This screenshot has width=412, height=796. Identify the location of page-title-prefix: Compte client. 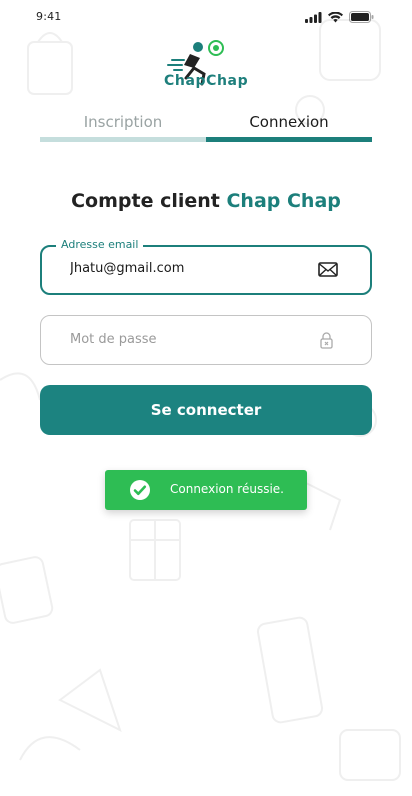
(145, 201).